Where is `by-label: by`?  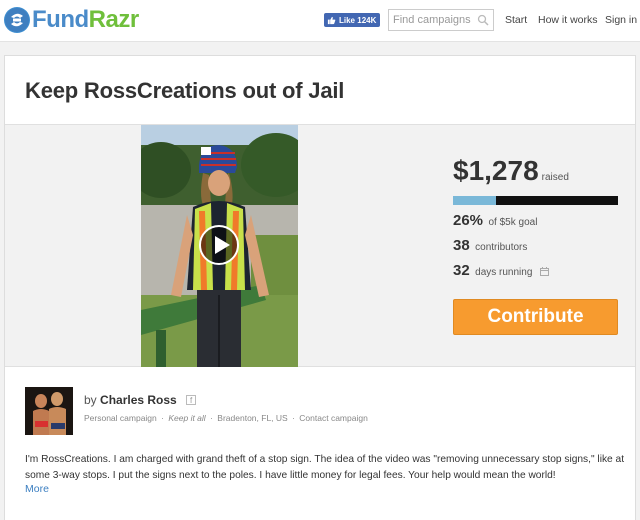 by-label: by is located at coordinates (90, 400).